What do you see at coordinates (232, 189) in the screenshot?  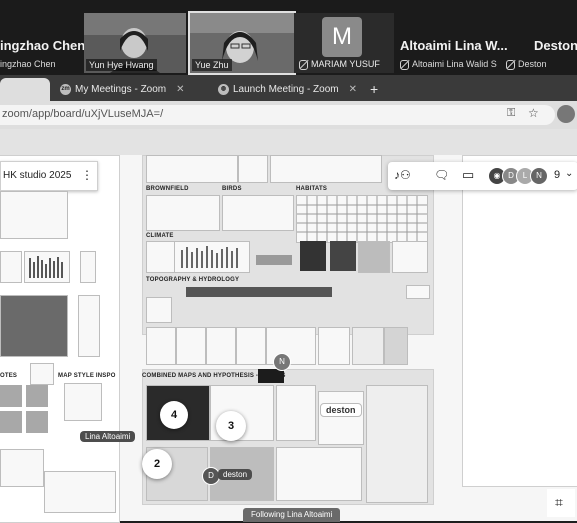 I see `section-label: BIRDS` at bounding box center [232, 189].